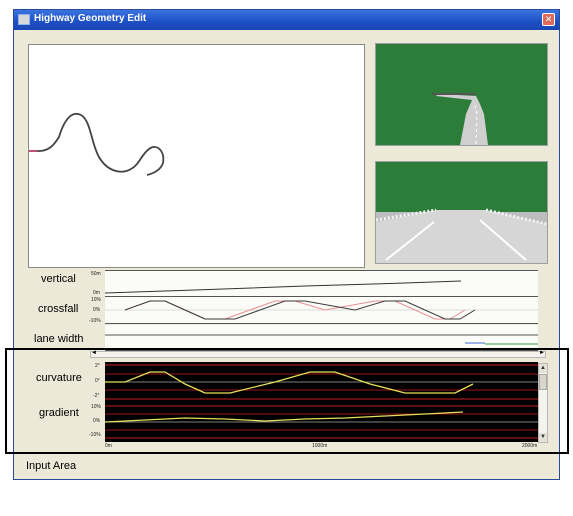 This screenshot has height=516, width=573. I want to click on crossfall-tick-top: 10%, so click(96, 300).